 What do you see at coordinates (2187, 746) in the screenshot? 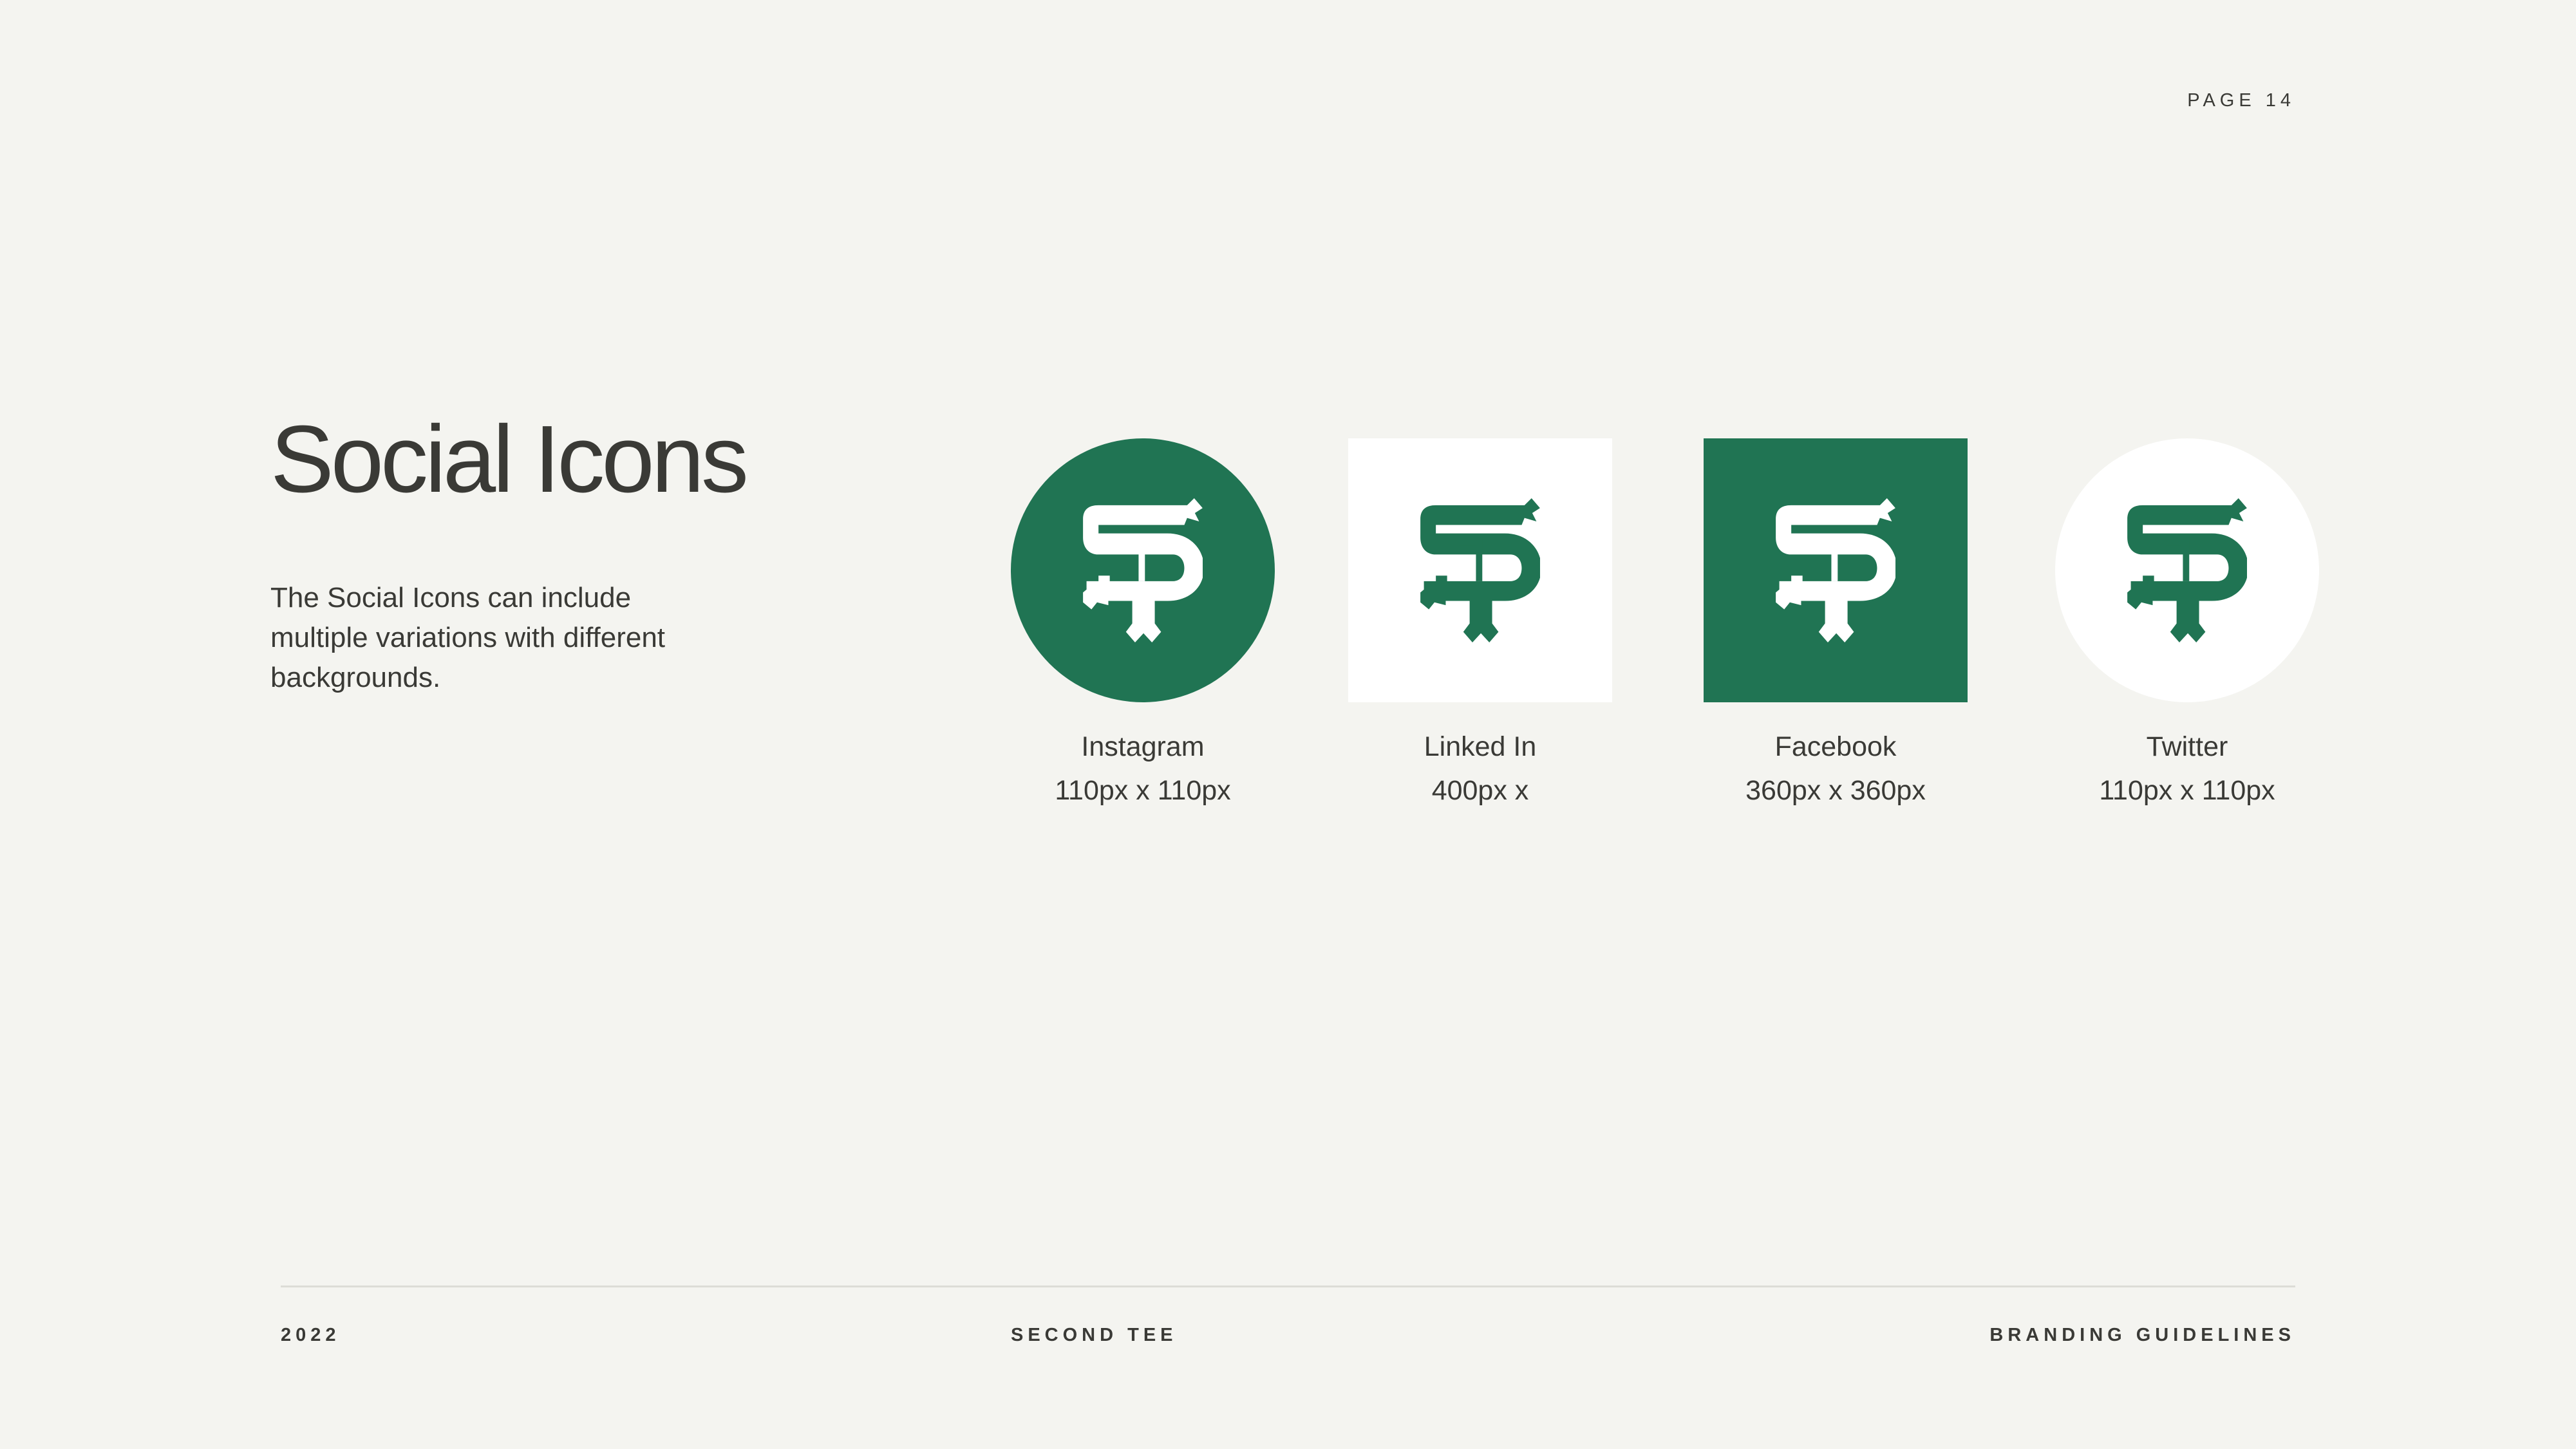
I see `icon-label: Twitter` at bounding box center [2187, 746].